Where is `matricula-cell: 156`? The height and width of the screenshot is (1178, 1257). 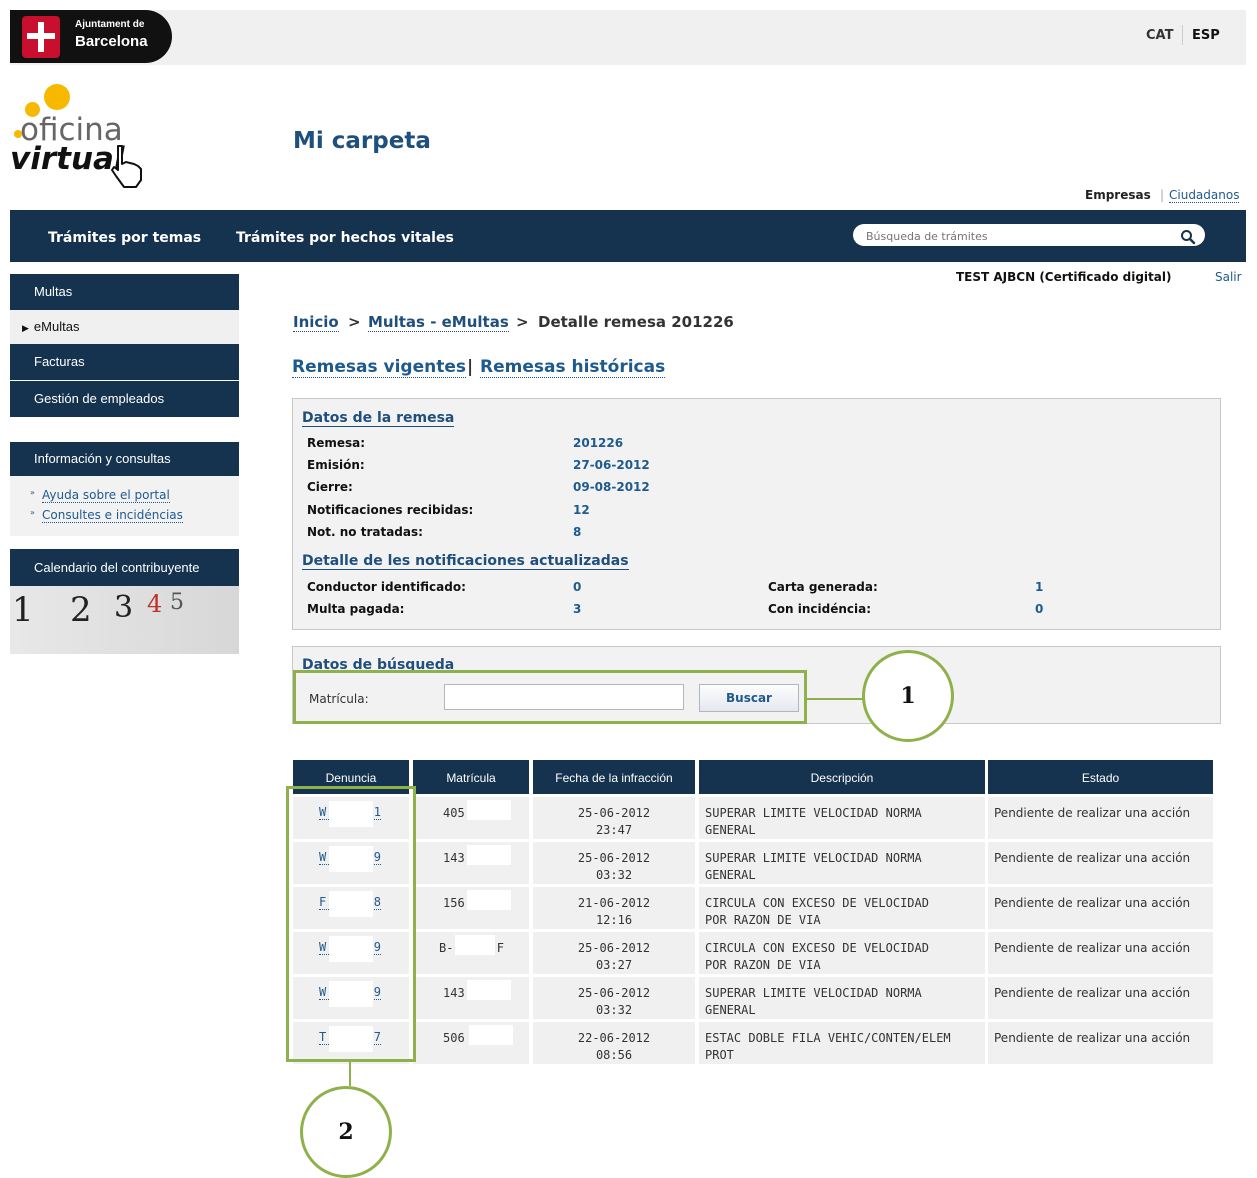
matricula-cell: 156 is located at coordinates (471, 908).